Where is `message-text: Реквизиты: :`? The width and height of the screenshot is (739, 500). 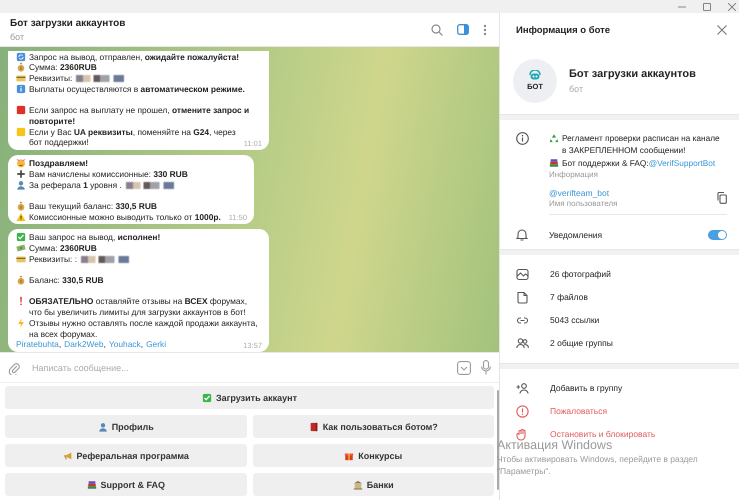 message-text: Реквизиты: : is located at coordinates (53, 259).